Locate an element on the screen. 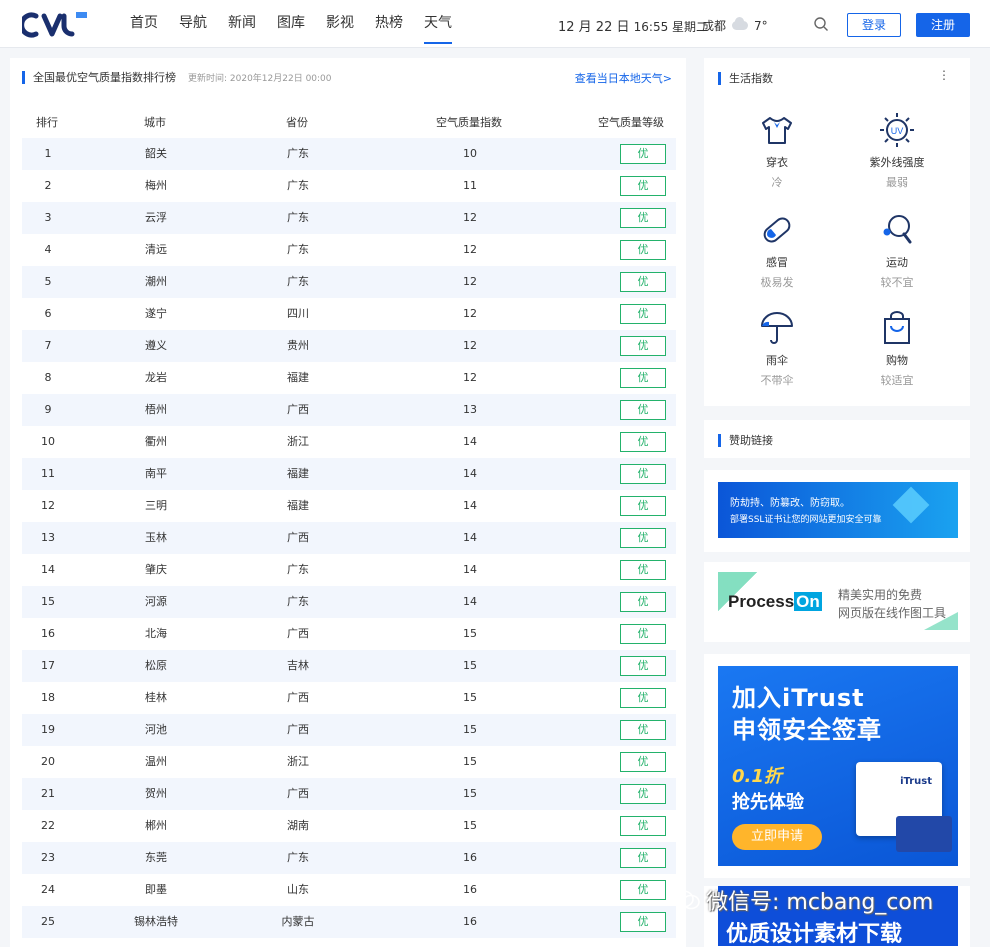  search-icon is located at coordinates (821, 24).